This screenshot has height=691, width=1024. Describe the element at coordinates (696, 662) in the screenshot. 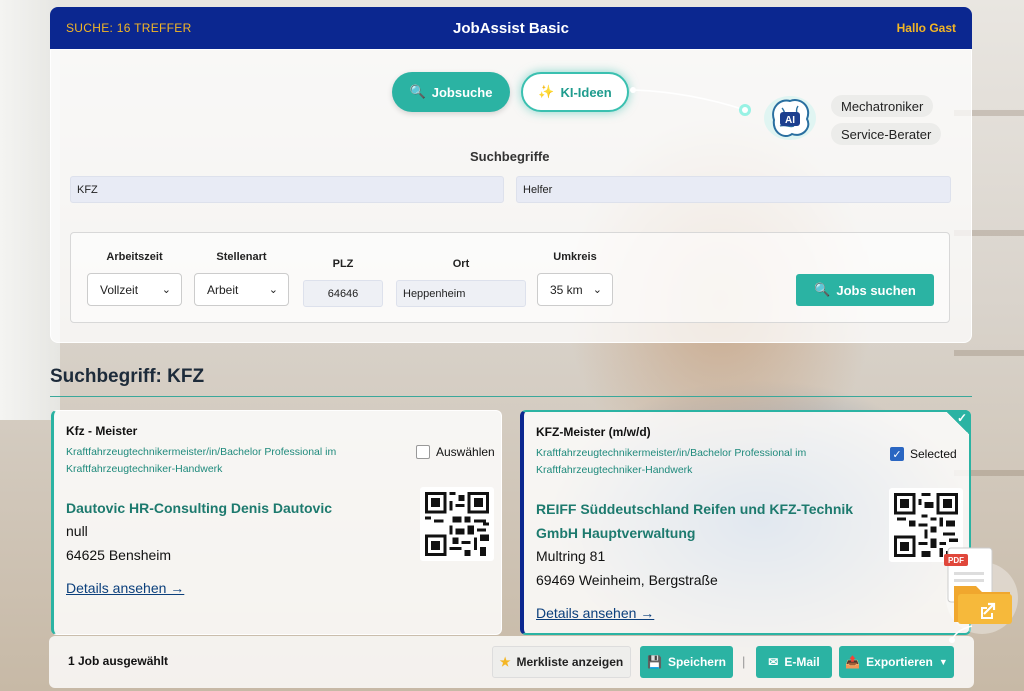

I see `speichern-label: Speichern` at that location.